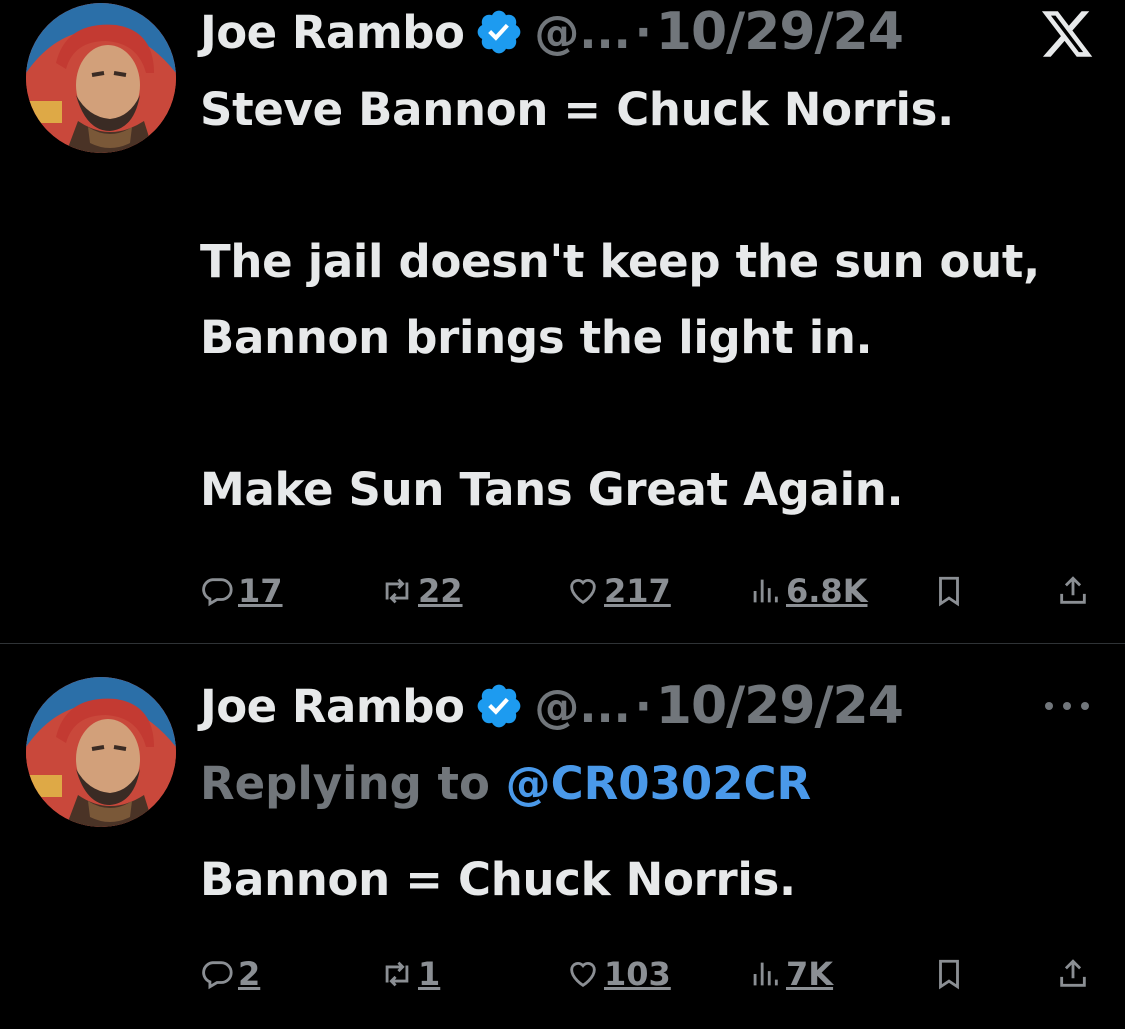 The height and width of the screenshot is (1029, 1125). I want to click on views-button: 7K, so click(790, 974).